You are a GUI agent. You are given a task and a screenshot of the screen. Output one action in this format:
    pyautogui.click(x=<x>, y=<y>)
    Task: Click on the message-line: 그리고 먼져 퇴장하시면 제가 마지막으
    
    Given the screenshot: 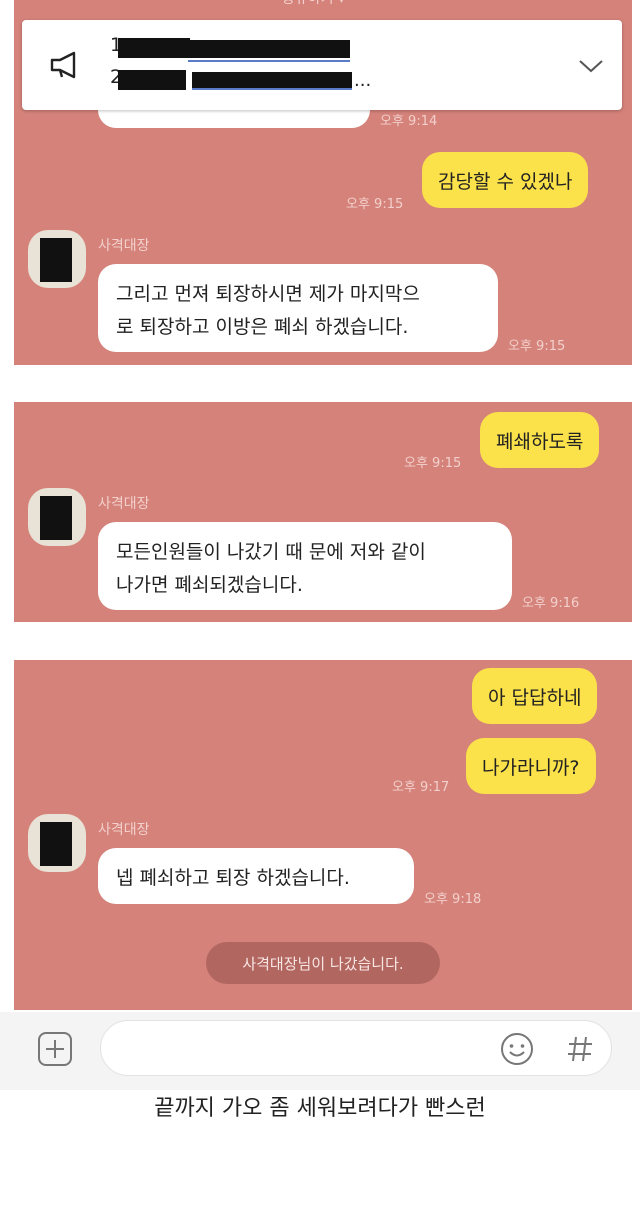 What is the action you would take?
    pyautogui.click(x=268, y=294)
    